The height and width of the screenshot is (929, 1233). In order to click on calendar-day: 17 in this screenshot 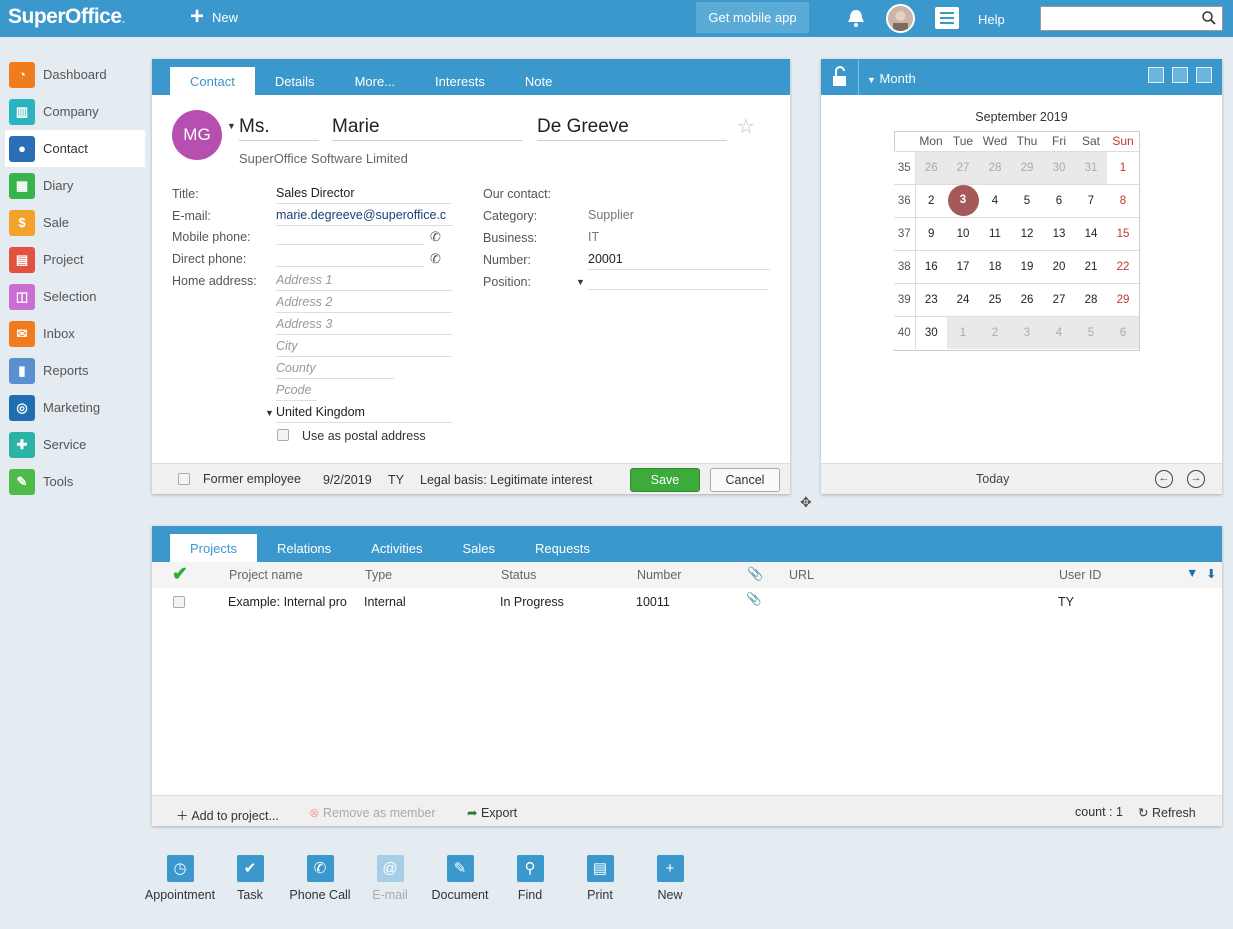, I will do `click(963, 266)`.